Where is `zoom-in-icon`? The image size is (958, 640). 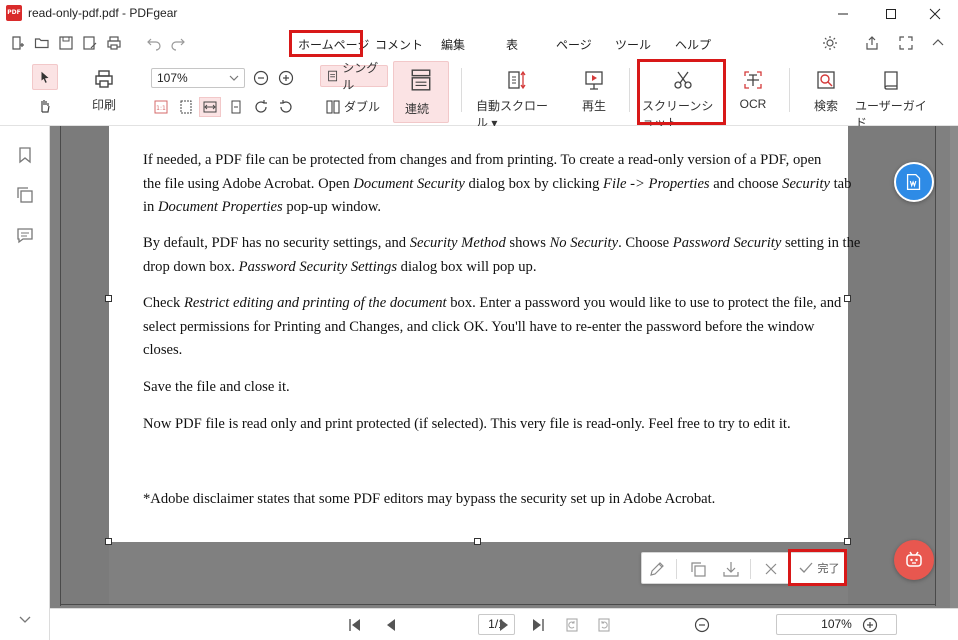 zoom-in-icon is located at coordinates (286, 78).